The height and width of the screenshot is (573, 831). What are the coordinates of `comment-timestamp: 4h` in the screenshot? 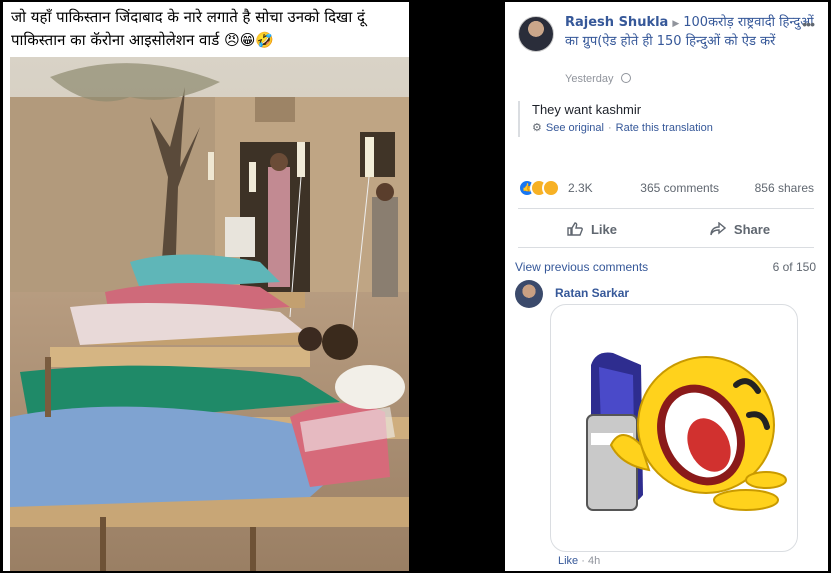 It's located at (594, 561).